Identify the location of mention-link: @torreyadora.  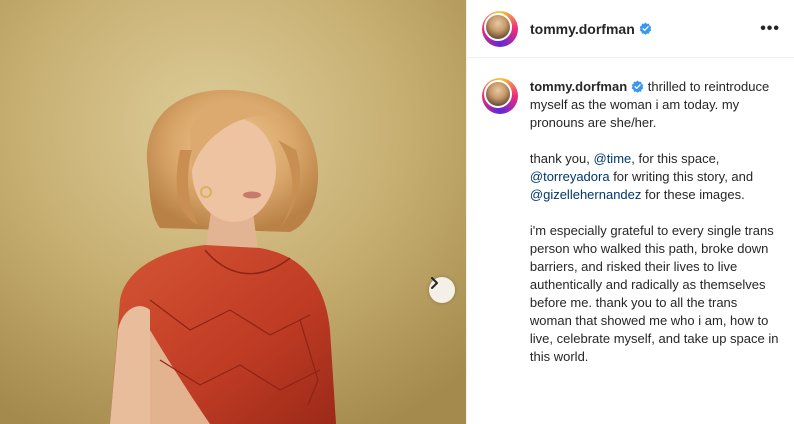
(570, 176).